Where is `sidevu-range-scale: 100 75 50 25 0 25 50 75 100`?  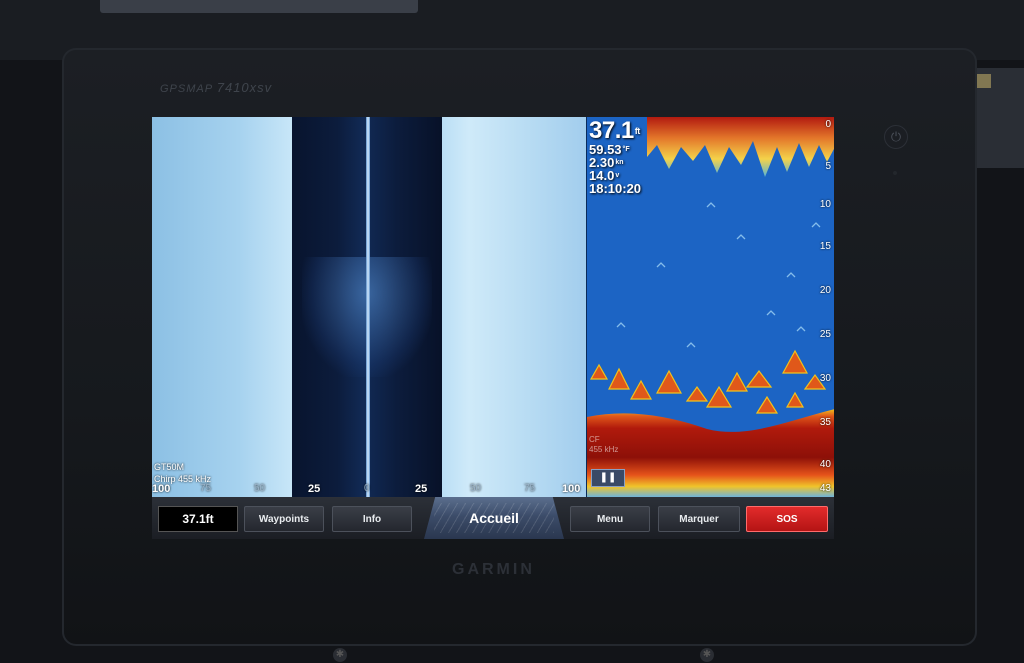 sidevu-range-scale: 100 75 50 25 0 25 50 75 100 is located at coordinates (369, 490).